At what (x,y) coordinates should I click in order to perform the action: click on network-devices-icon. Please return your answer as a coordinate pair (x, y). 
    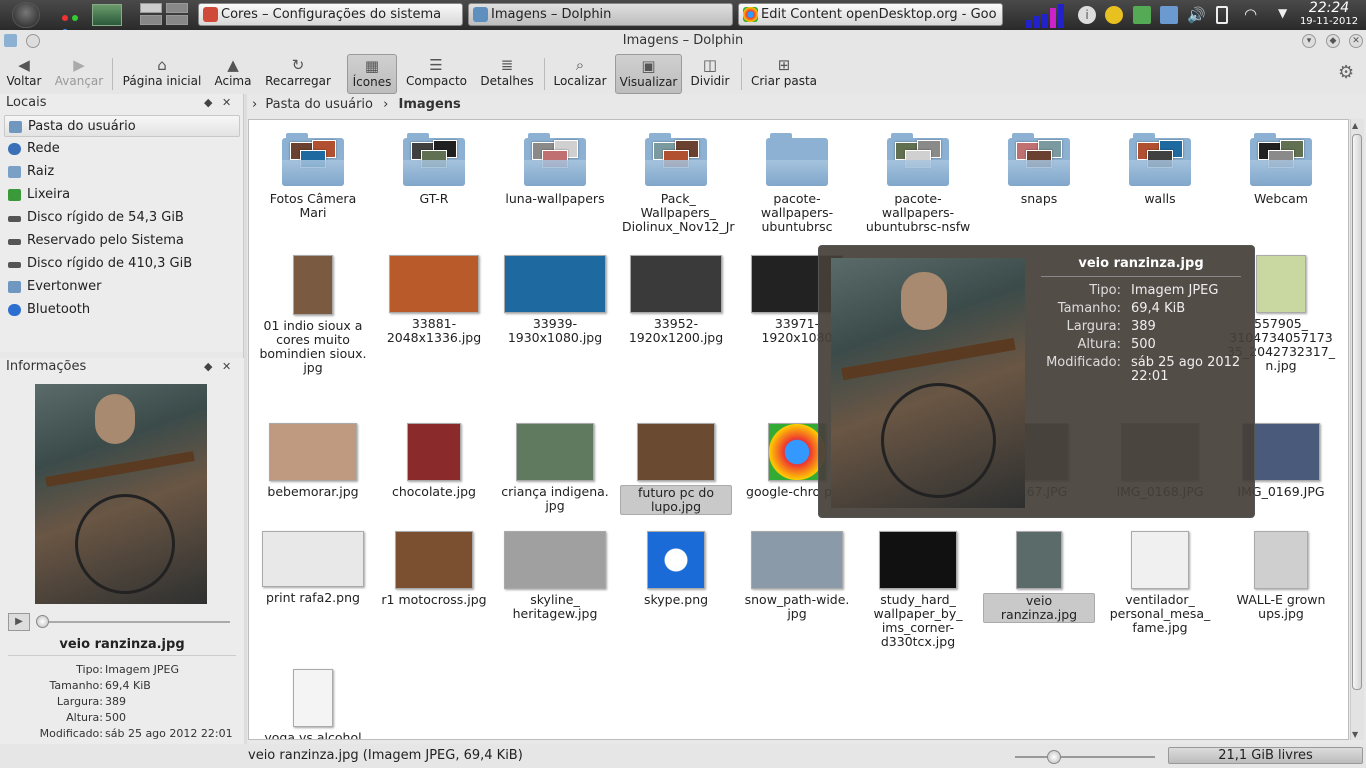
    Looking at the image, I should click on (1169, 15).